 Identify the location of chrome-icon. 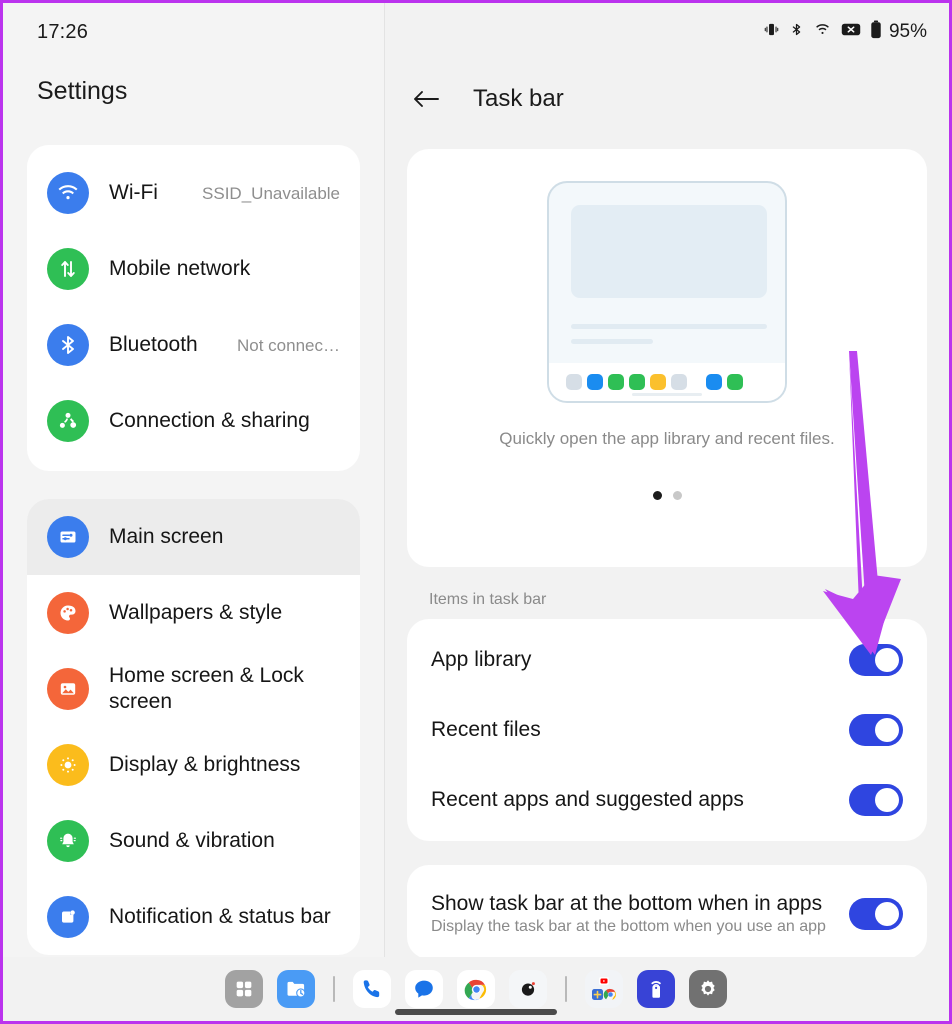
(476, 989).